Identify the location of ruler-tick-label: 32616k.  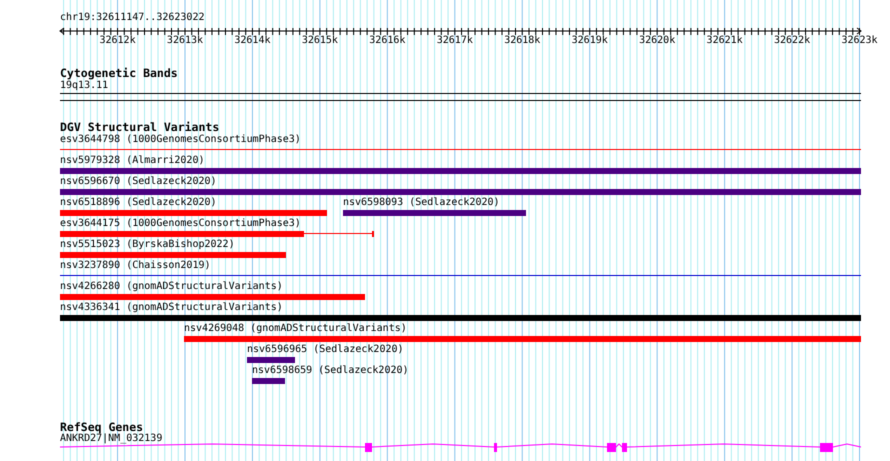
(387, 41).